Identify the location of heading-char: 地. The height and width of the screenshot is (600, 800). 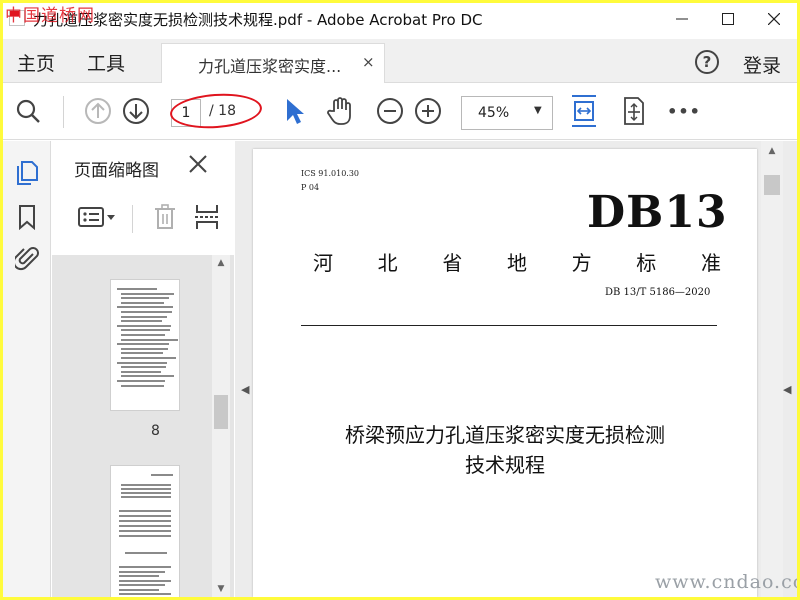
(516, 263).